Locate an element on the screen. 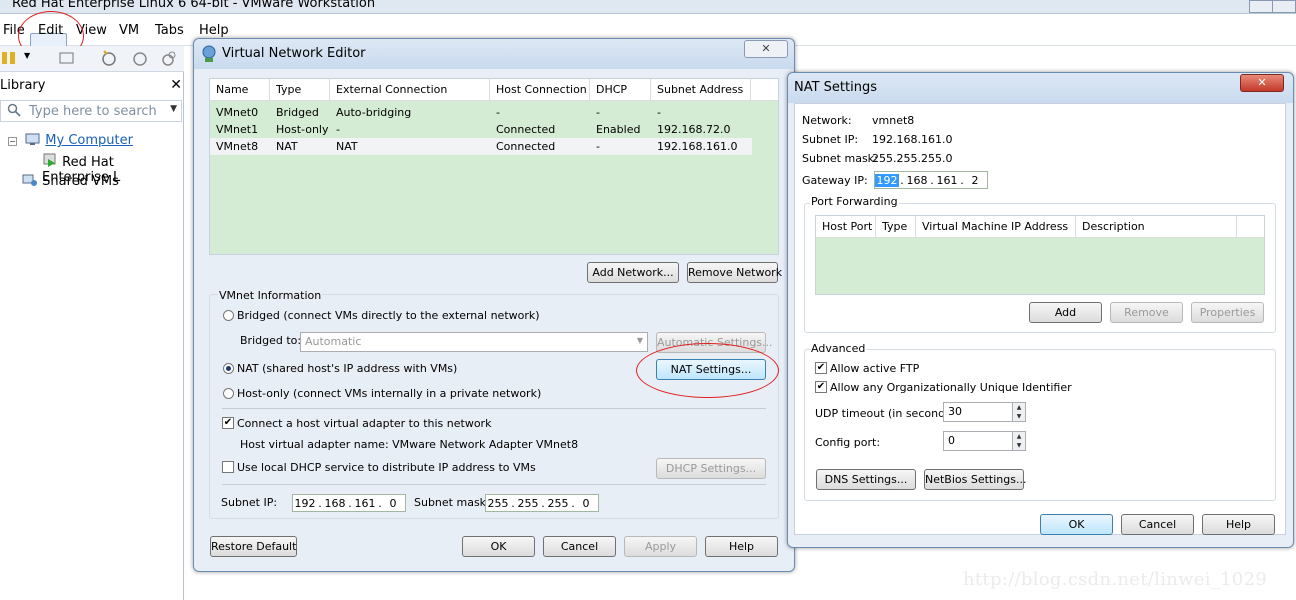  apply-button: Apply is located at coordinates (660, 546).